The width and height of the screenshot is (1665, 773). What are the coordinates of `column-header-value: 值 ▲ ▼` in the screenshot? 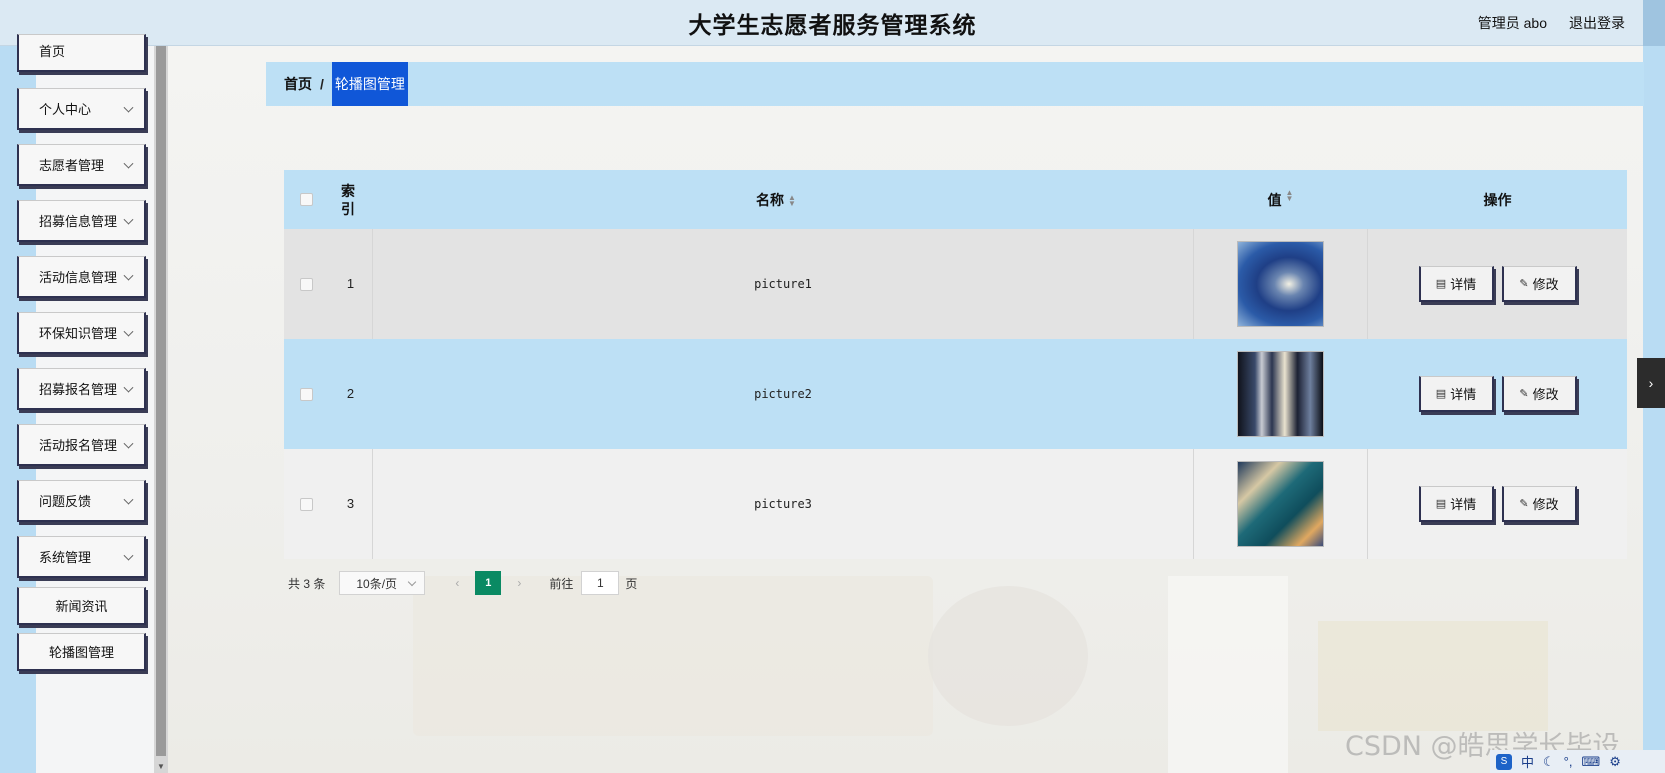 It's located at (1280, 199).